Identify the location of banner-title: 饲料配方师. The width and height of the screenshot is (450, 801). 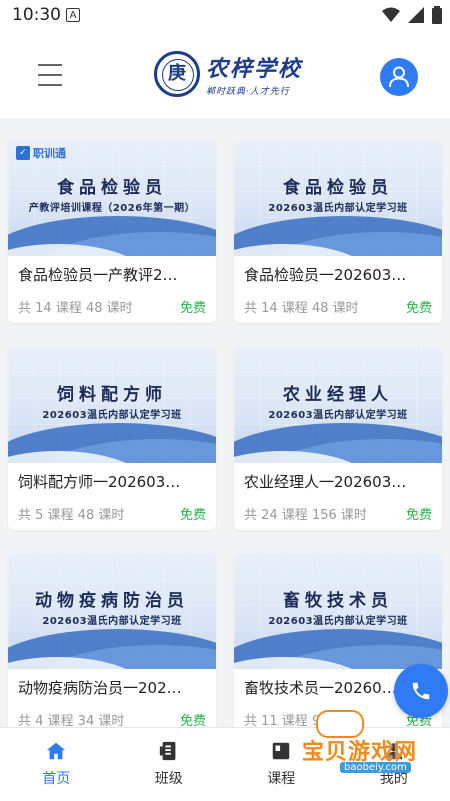
(112, 392).